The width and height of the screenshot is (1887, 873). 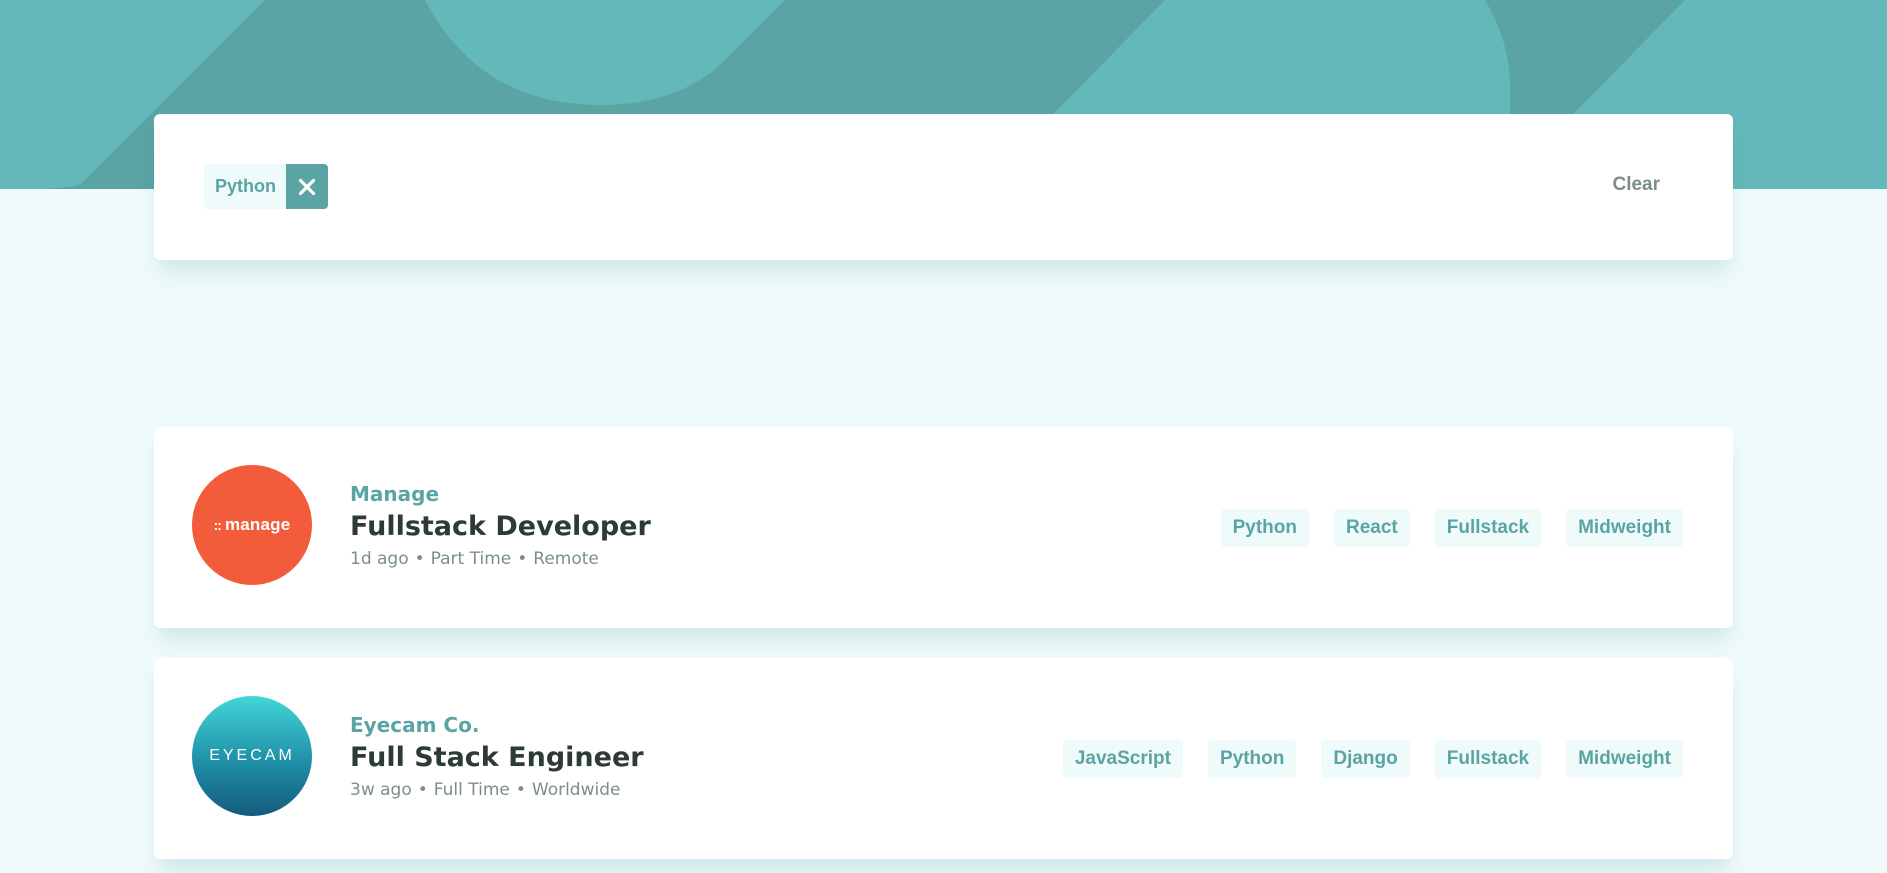 What do you see at coordinates (415, 725) in the screenshot?
I see `company-name: Eyecam Co.` at bounding box center [415, 725].